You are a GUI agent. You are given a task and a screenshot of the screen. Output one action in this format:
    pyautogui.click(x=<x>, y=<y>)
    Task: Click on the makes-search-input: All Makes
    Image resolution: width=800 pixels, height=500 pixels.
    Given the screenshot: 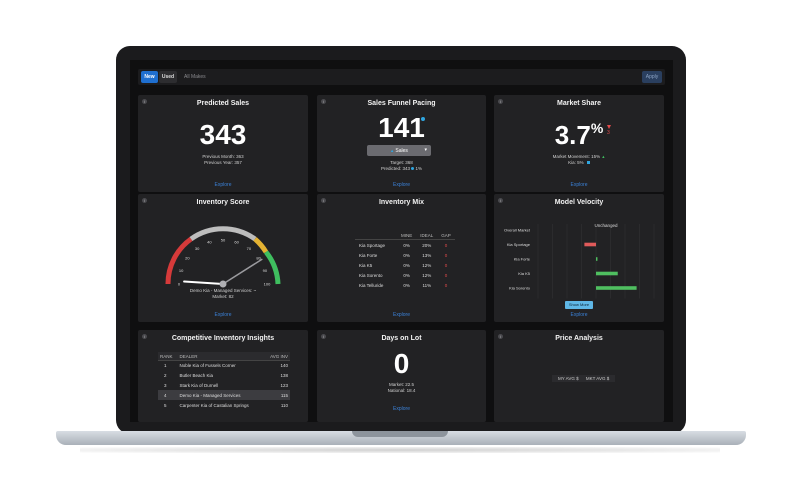 What is the action you would take?
    pyautogui.click(x=289, y=77)
    